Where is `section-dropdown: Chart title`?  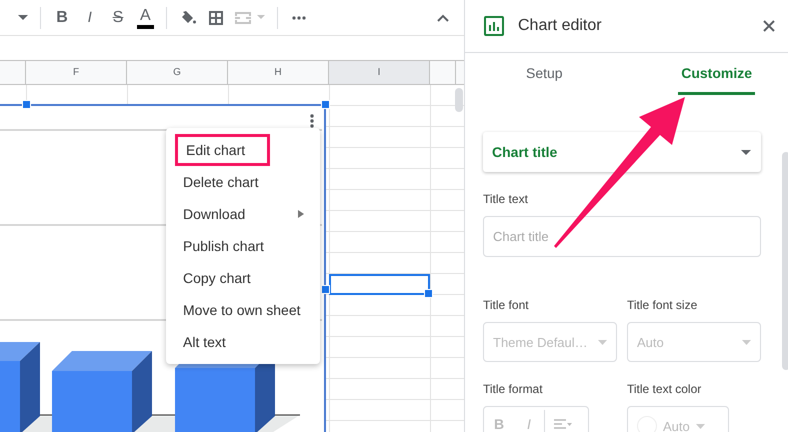 section-dropdown: Chart title is located at coordinates (622, 152).